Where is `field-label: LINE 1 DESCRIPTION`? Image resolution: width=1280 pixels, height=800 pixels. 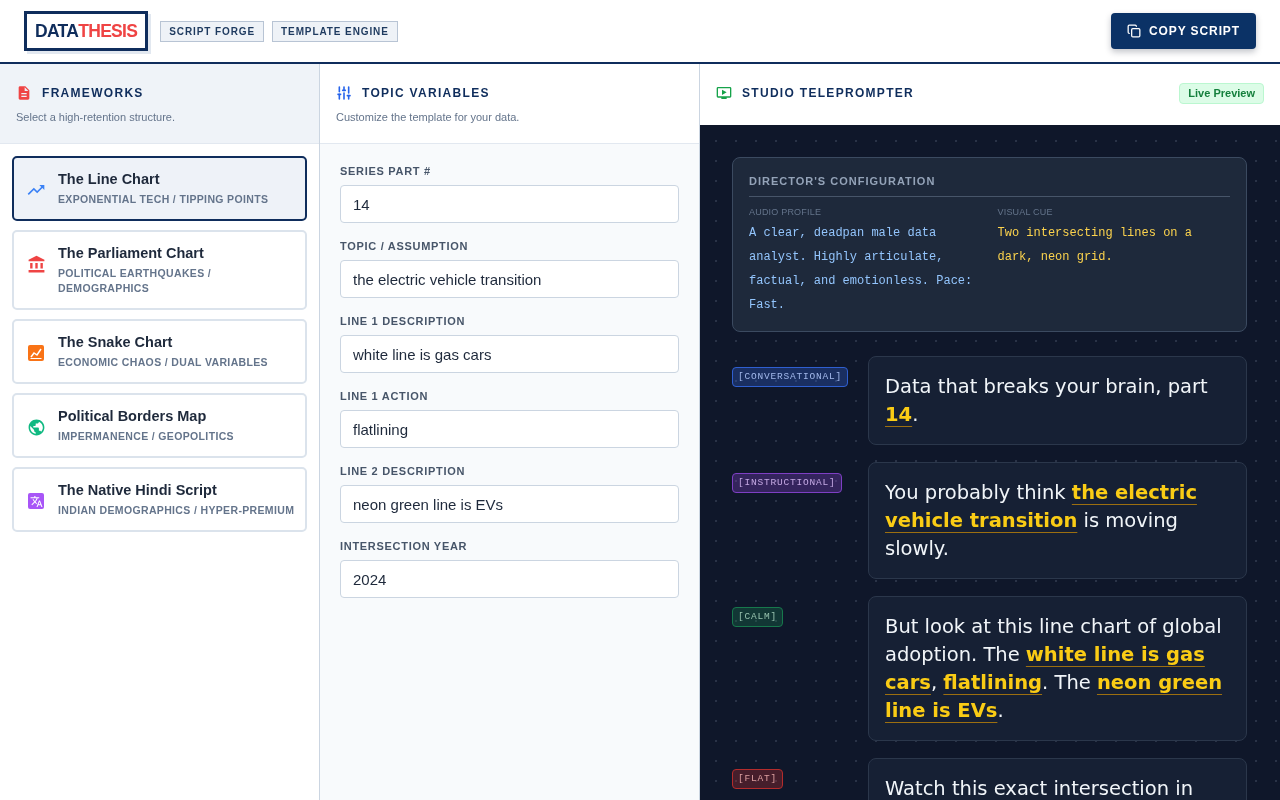
field-label: LINE 1 DESCRIPTION is located at coordinates (403, 321).